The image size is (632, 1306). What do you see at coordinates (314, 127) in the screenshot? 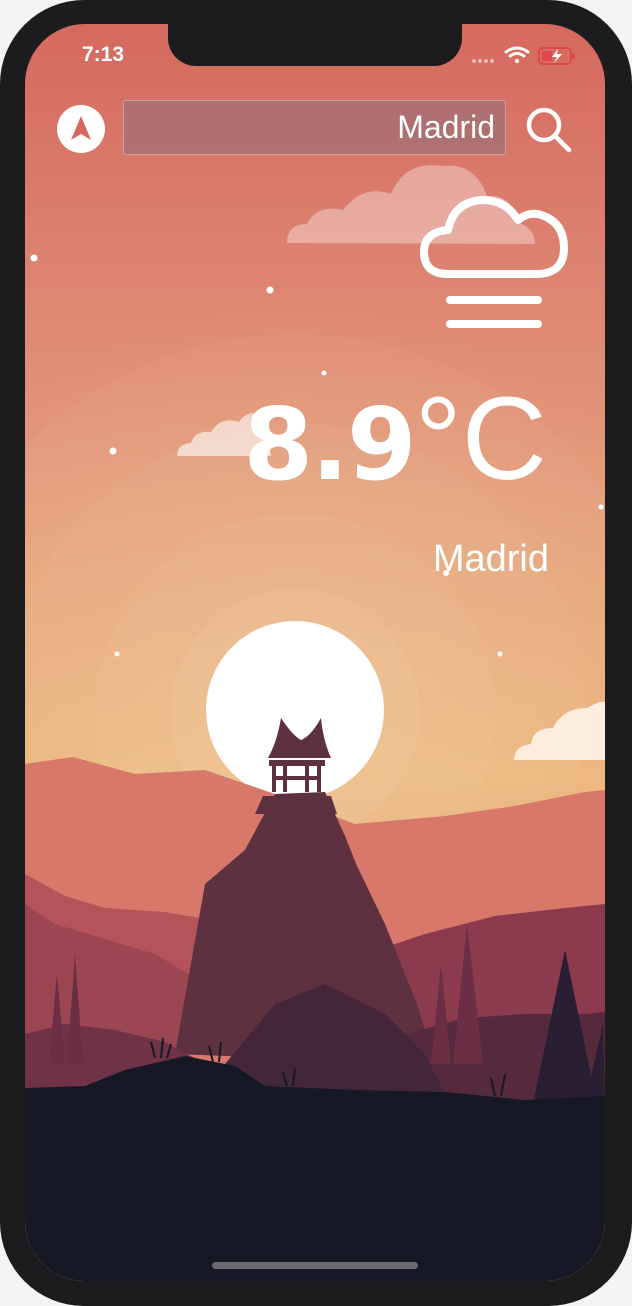
I see `city-search-input` at bounding box center [314, 127].